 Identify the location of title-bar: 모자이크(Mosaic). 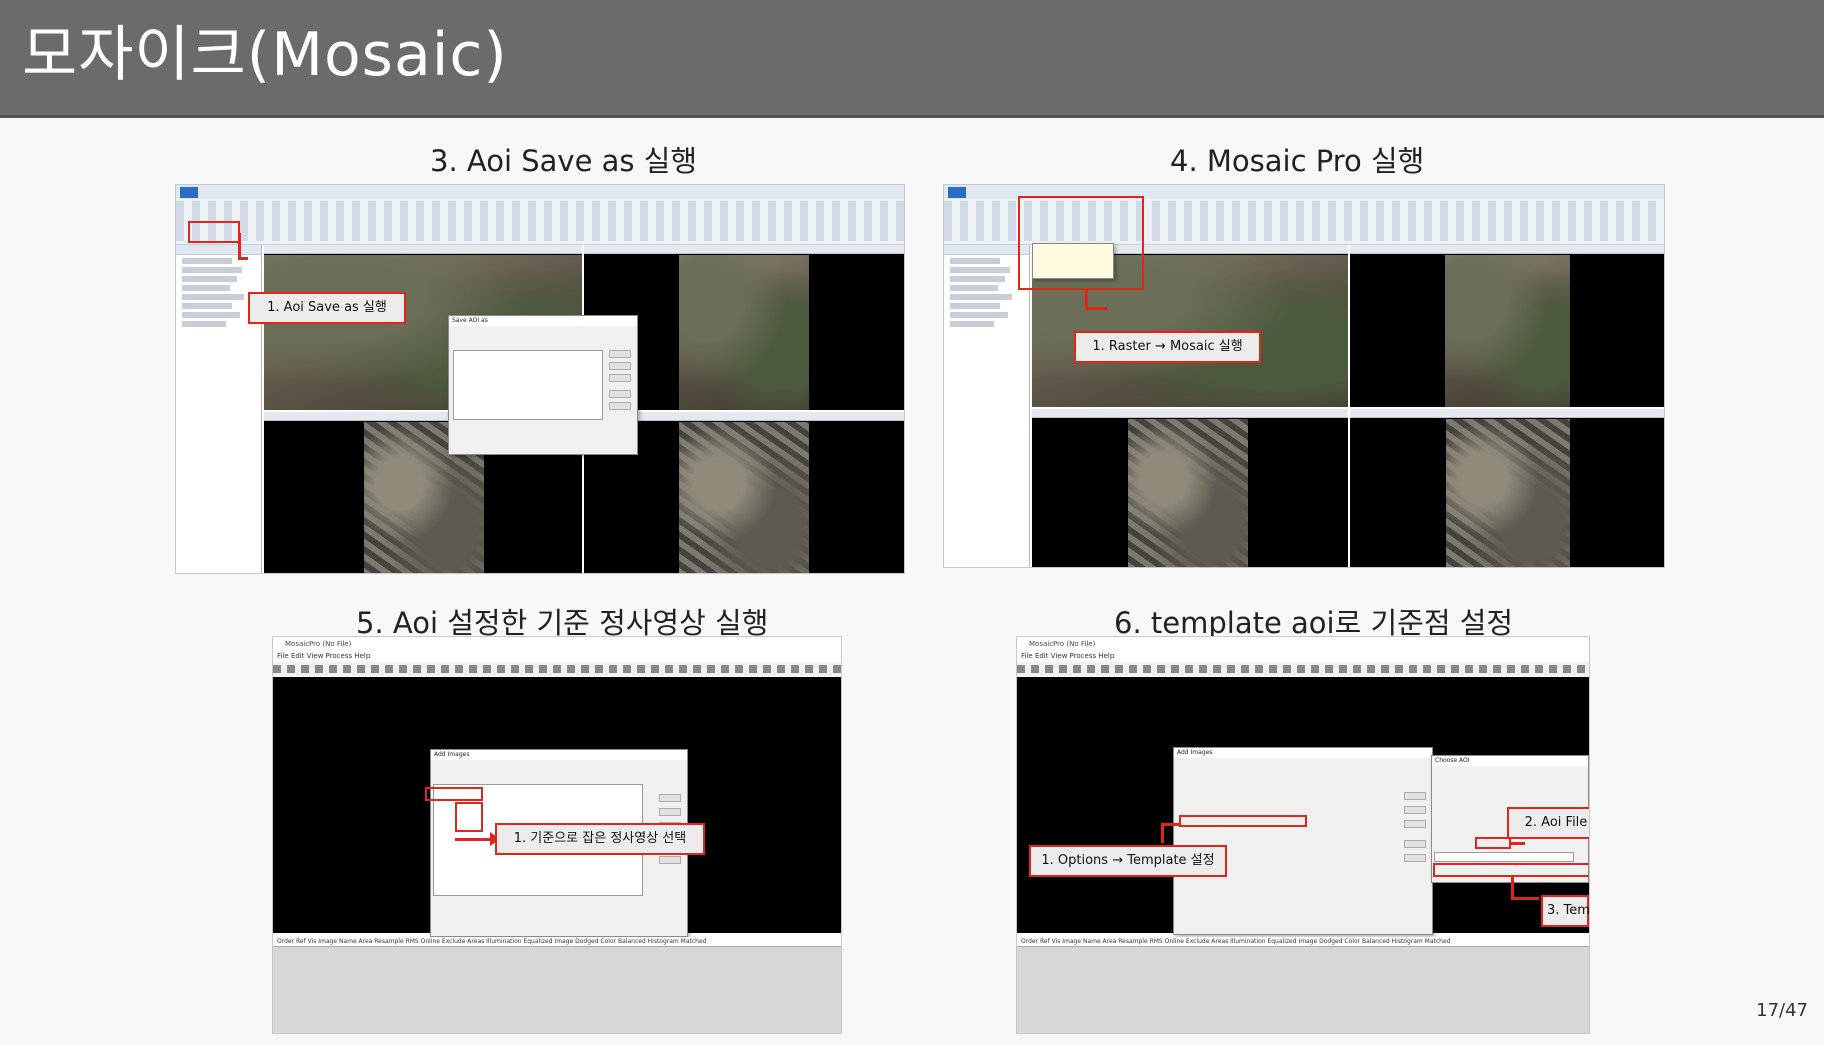
(912, 59).